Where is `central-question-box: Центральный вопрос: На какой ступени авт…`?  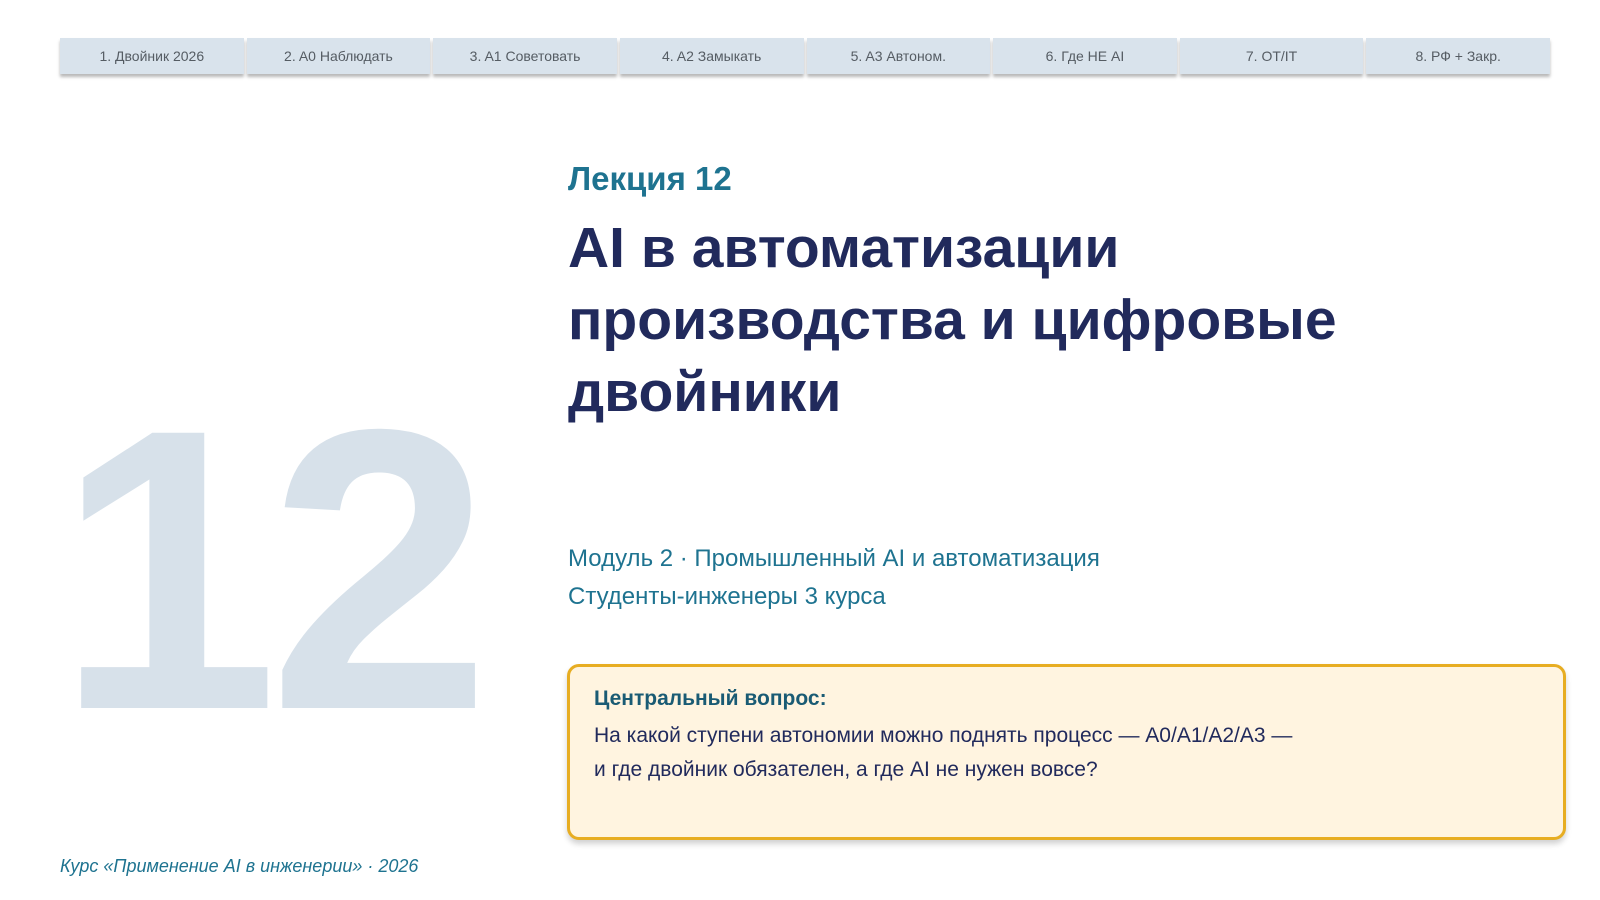 central-question-box: Центральный вопрос: На какой ступени авт… is located at coordinates (1066, 752).